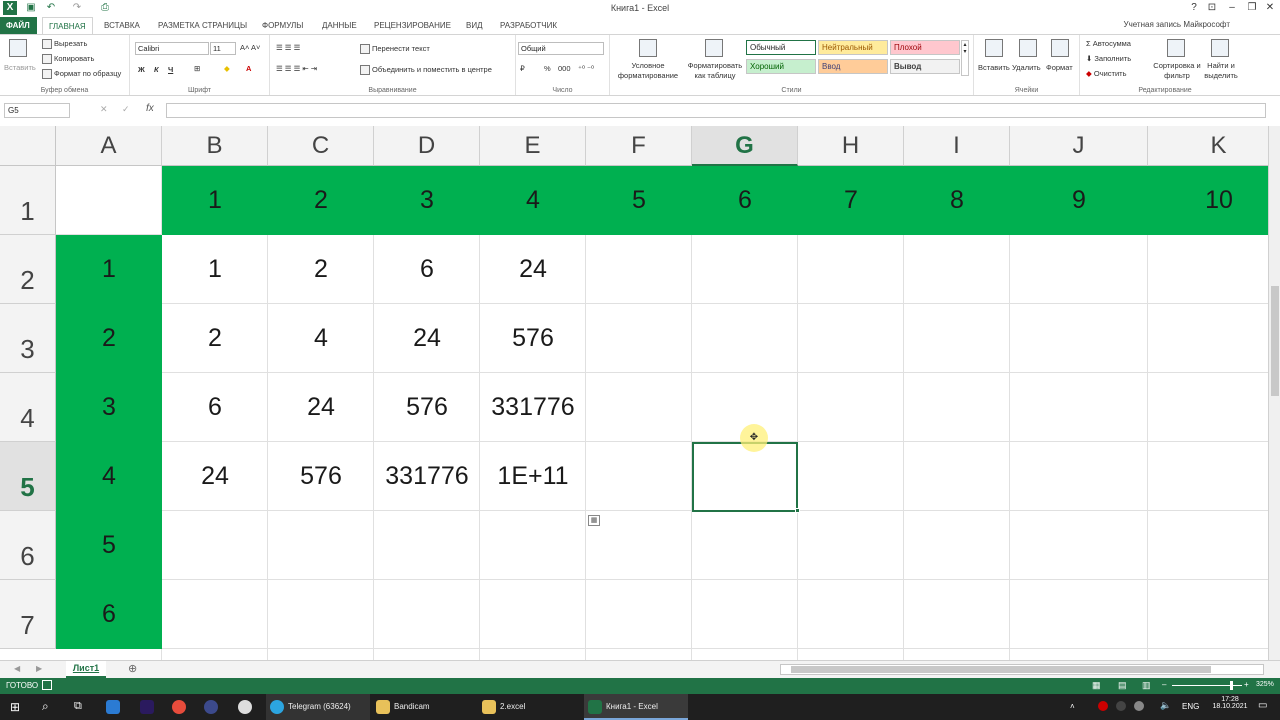  I want to click on cell-j7, so click(1079, 614).